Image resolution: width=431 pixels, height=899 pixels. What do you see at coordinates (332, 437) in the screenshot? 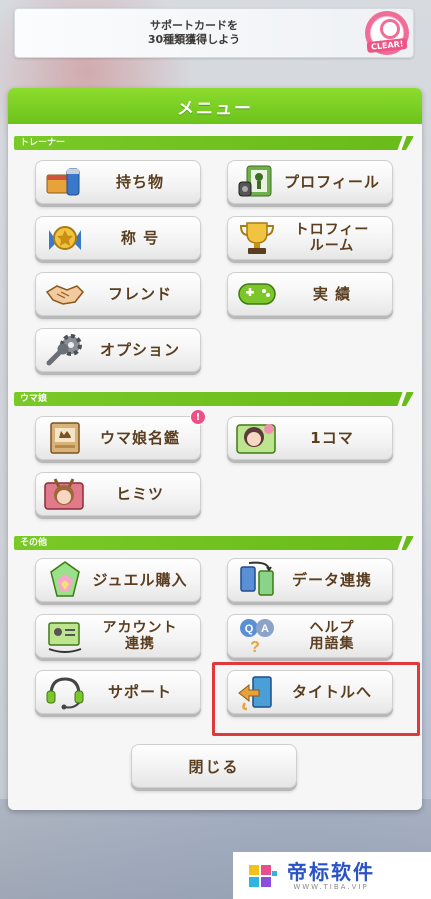
I see `one-koma-label: 1コマ` at bounding box center [332, 437].